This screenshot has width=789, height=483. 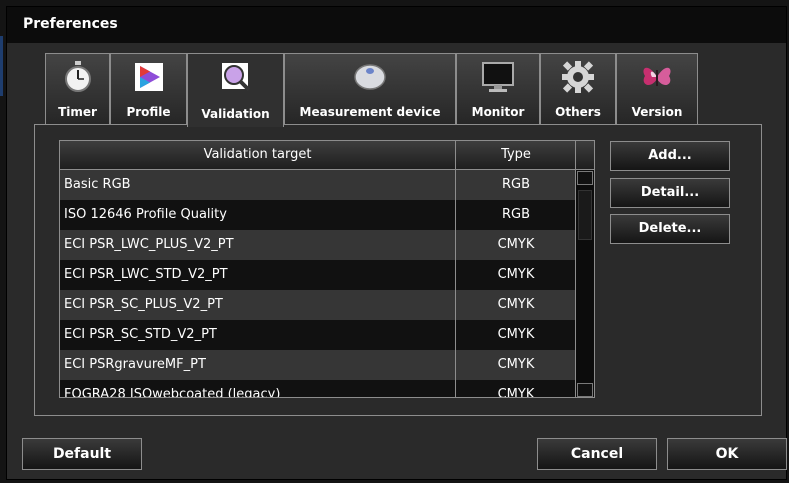 I want to click on cell-target: ECI PSR_LWC_STD_V2_PT, so click(x=146, y=274).